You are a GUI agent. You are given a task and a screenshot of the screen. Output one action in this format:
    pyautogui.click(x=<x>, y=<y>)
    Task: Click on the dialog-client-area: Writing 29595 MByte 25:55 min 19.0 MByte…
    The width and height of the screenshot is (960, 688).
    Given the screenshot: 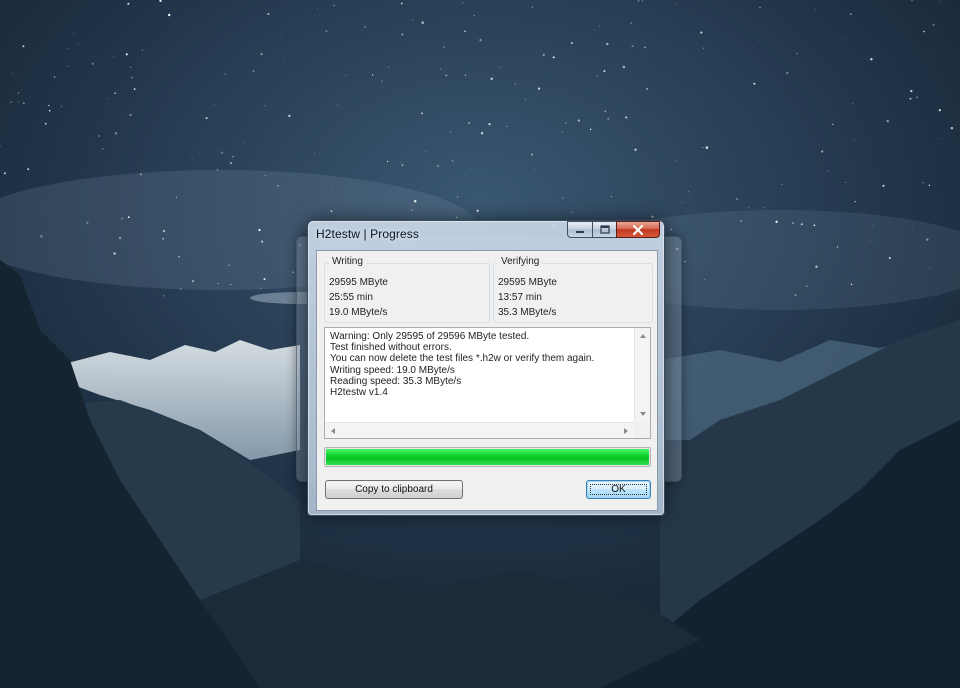 What is the action you would take?
    pyautogui.click(x=487, y=380)
    